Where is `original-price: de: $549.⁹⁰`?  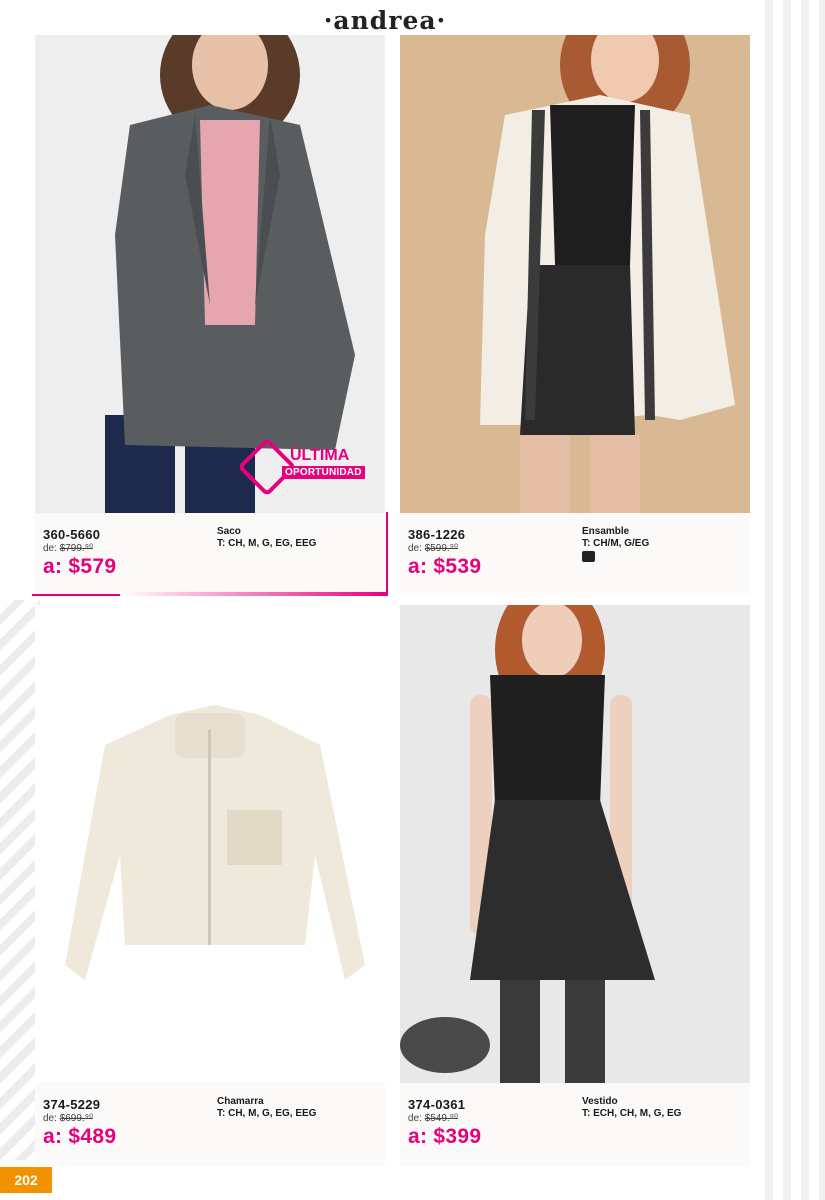
original-price: de: $549.⁹⁰ is located at coordinates (433, 1118).